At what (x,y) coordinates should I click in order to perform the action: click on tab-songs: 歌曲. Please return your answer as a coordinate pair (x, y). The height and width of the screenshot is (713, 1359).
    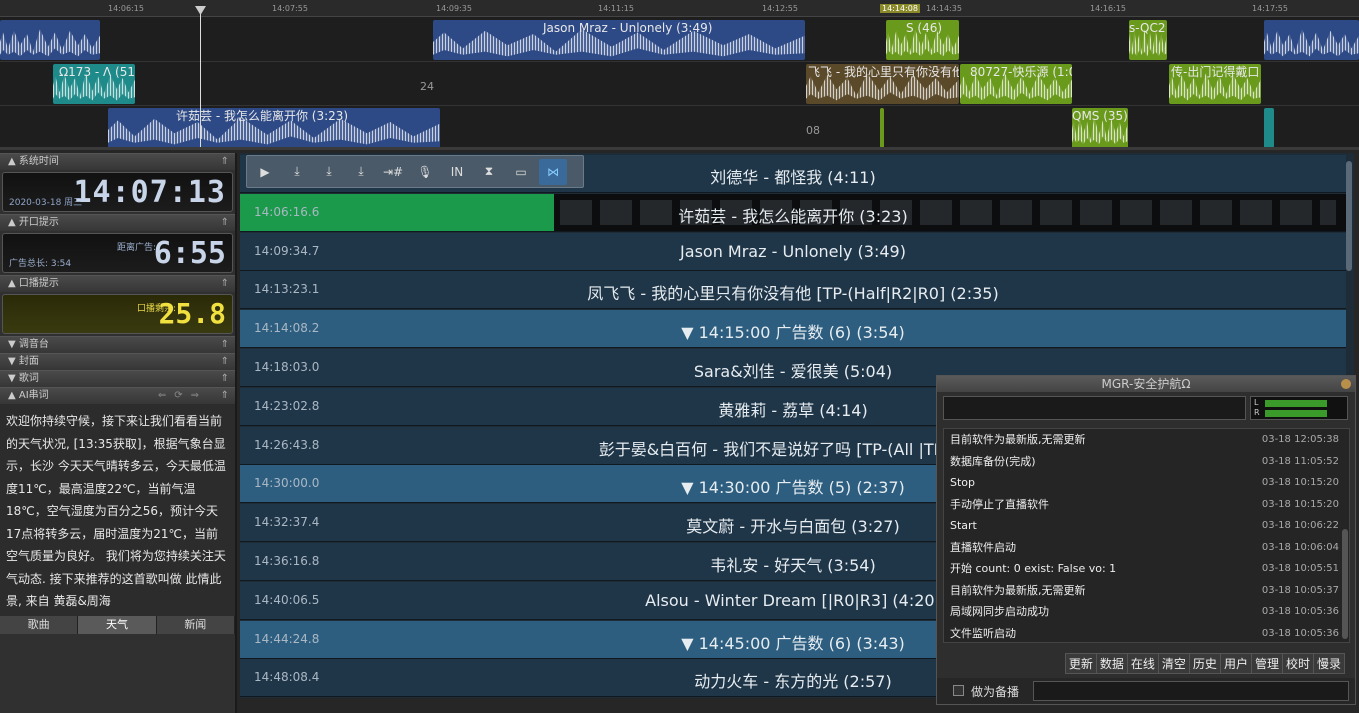
    Looking at the image, I should click on (39, 625).